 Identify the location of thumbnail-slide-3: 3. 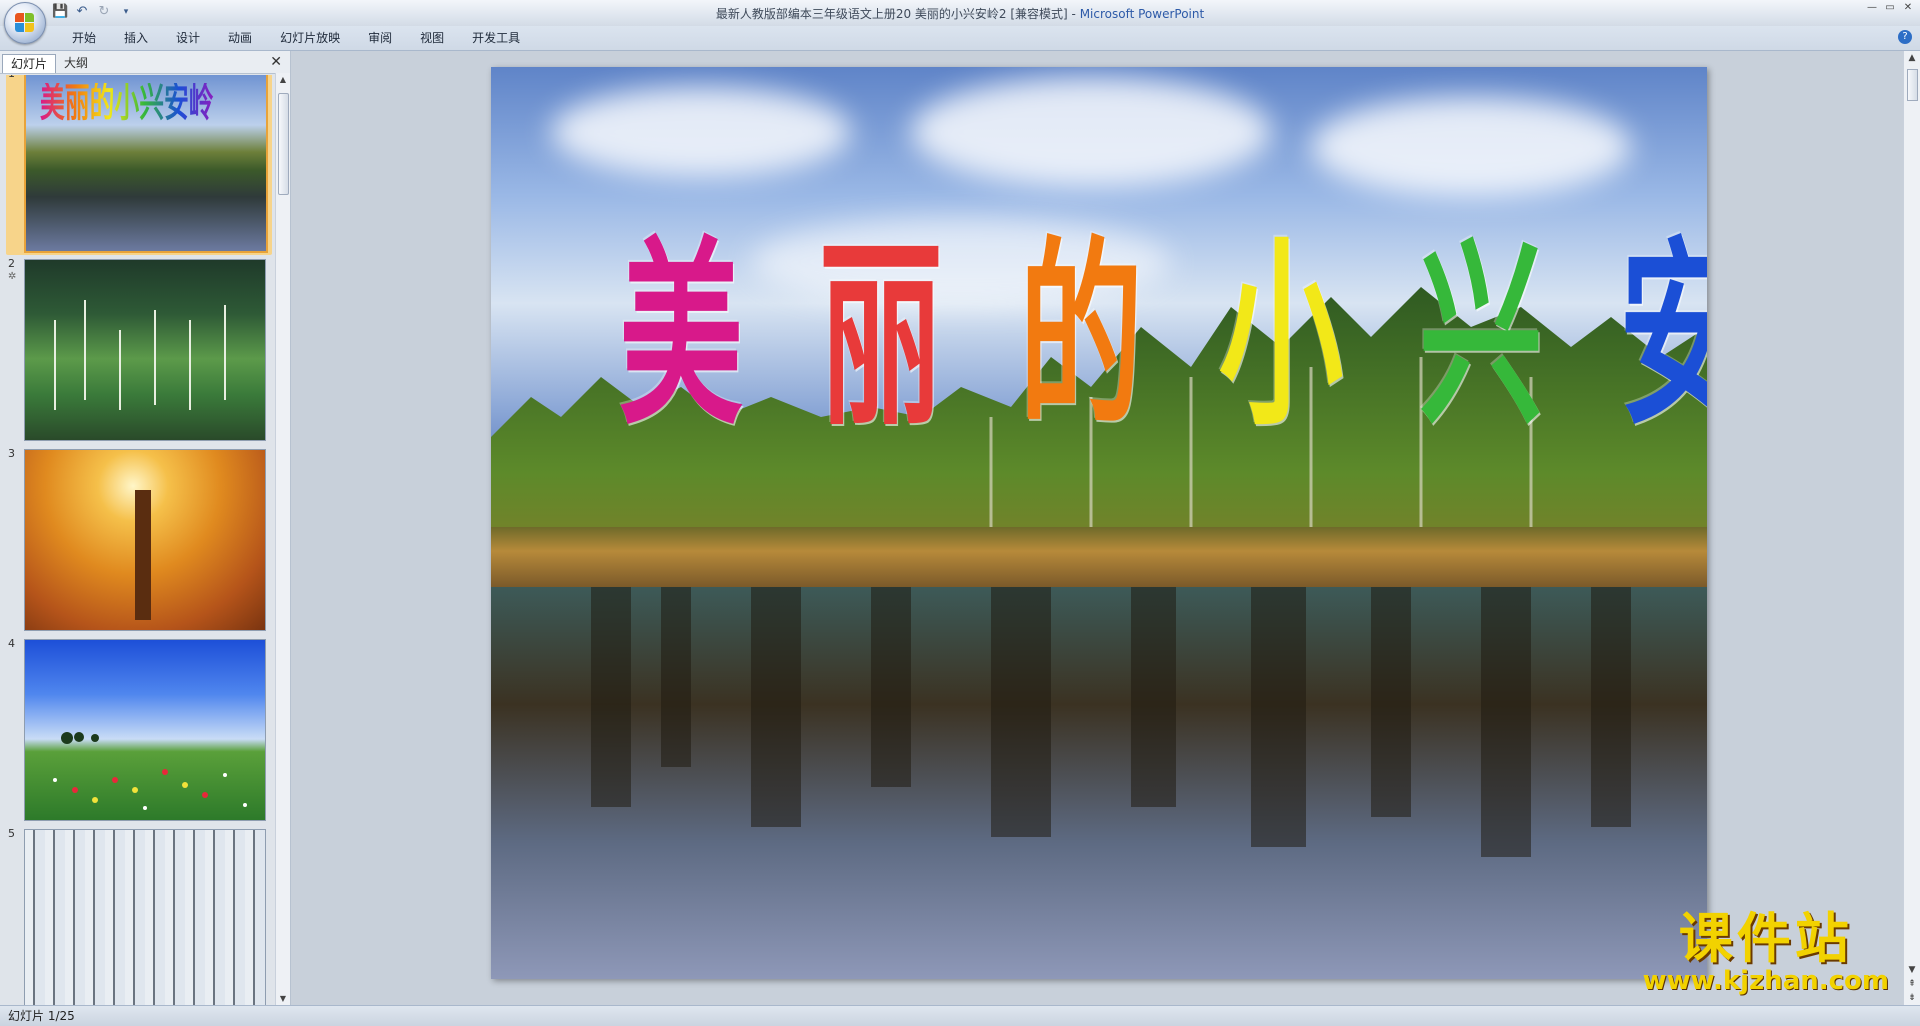
(139, 541).